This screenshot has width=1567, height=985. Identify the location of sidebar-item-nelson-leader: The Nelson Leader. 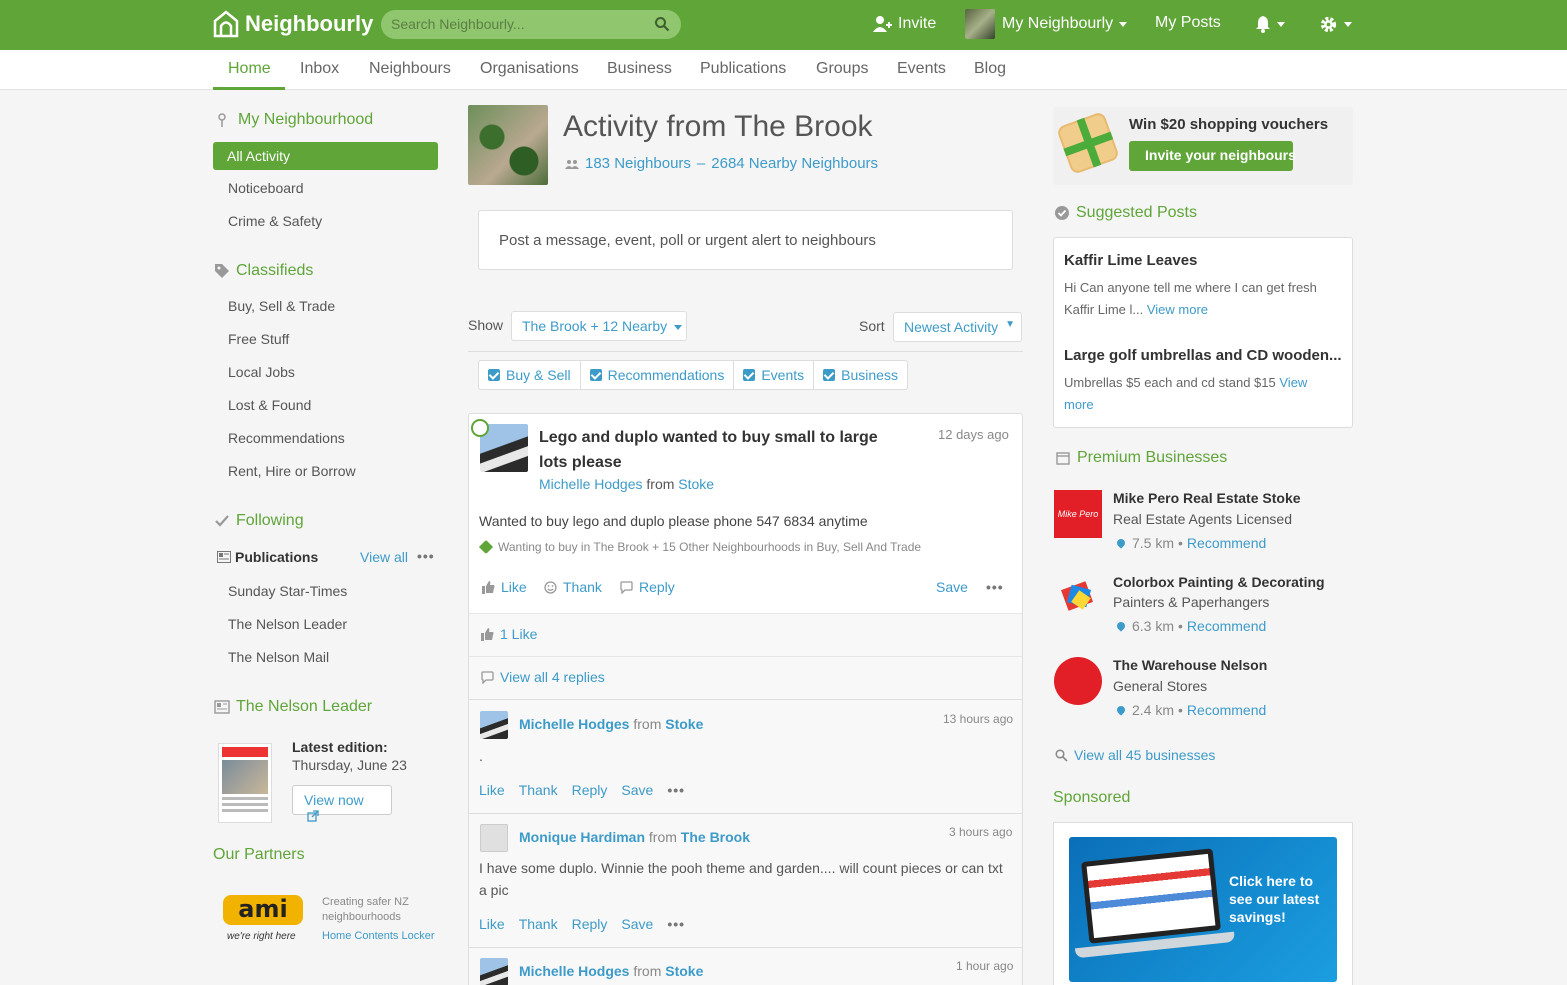
(287, 624).